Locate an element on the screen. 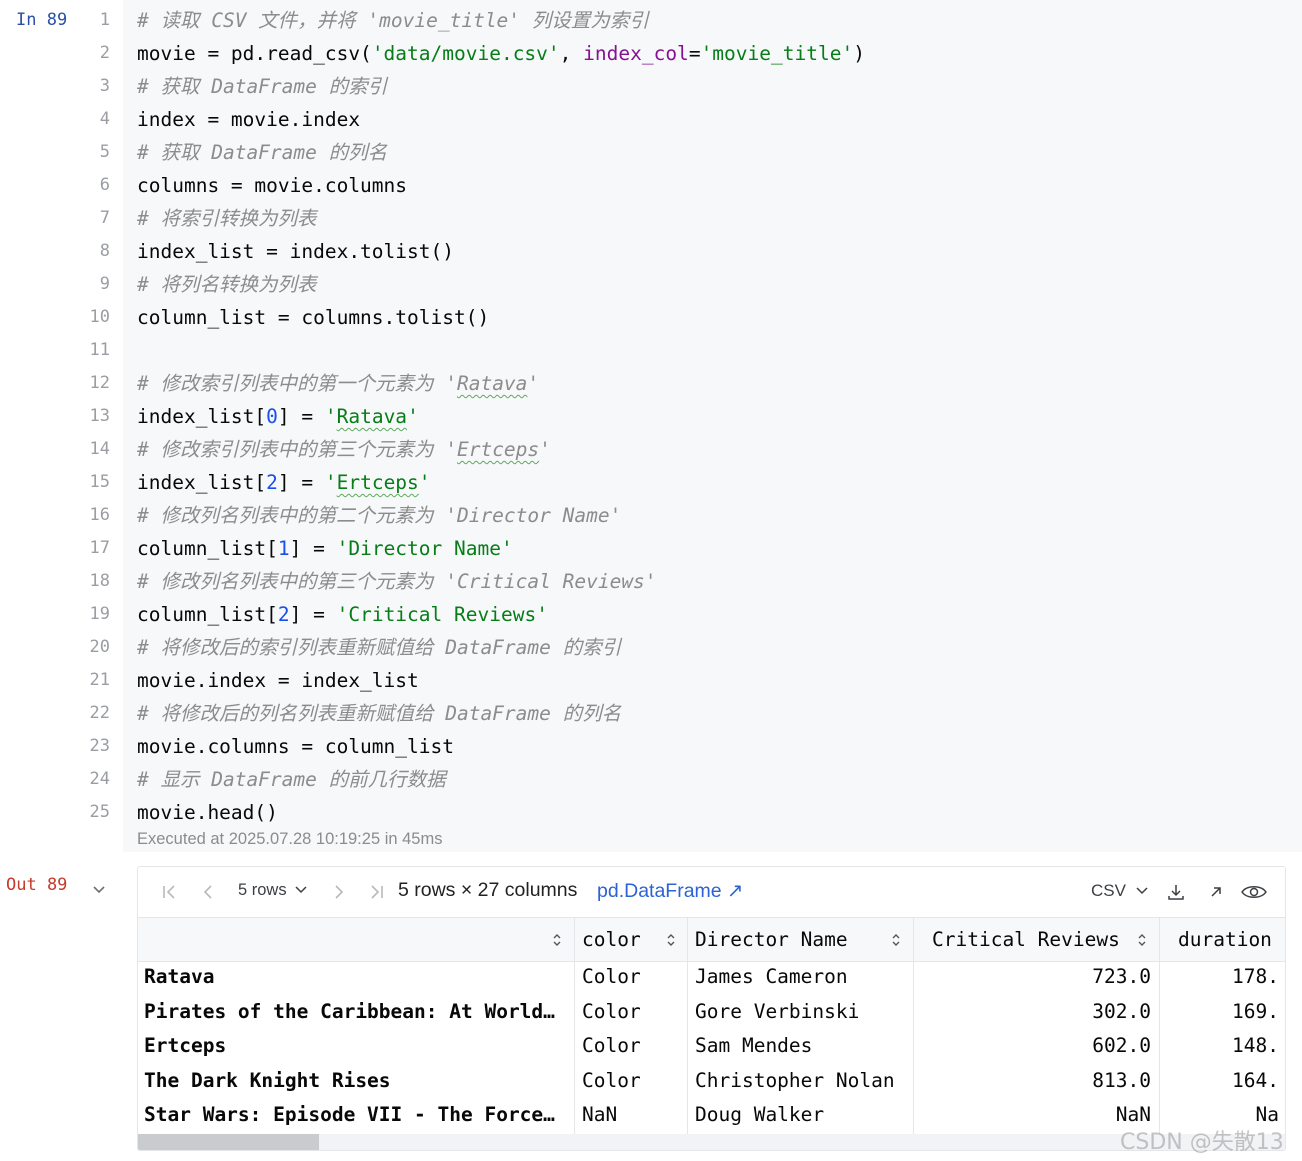  code-line: column_list = columns.tolist() is located at coordinates (501, 317).